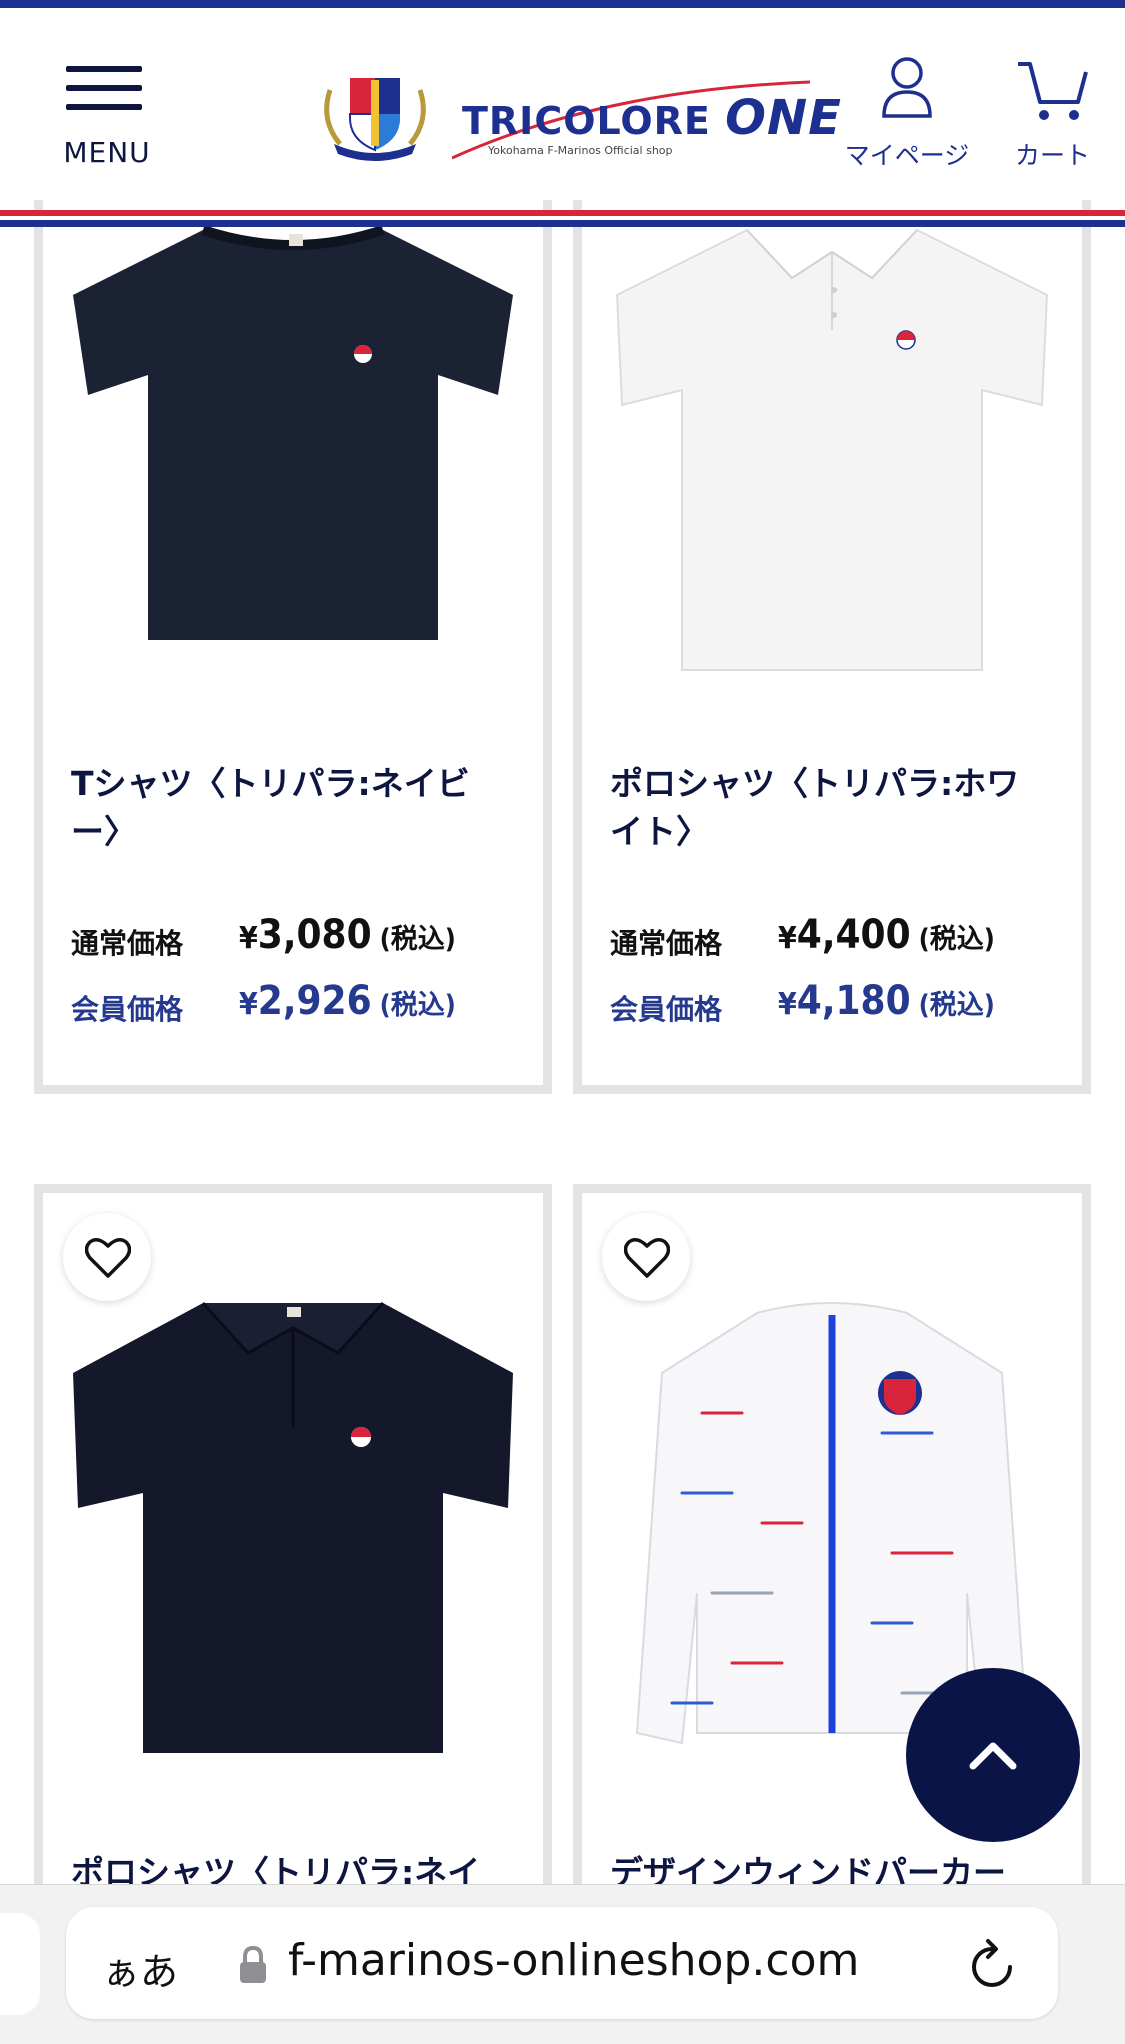  I want to click on logo-title-prefix: TRICOLORE, so click(586, 121).